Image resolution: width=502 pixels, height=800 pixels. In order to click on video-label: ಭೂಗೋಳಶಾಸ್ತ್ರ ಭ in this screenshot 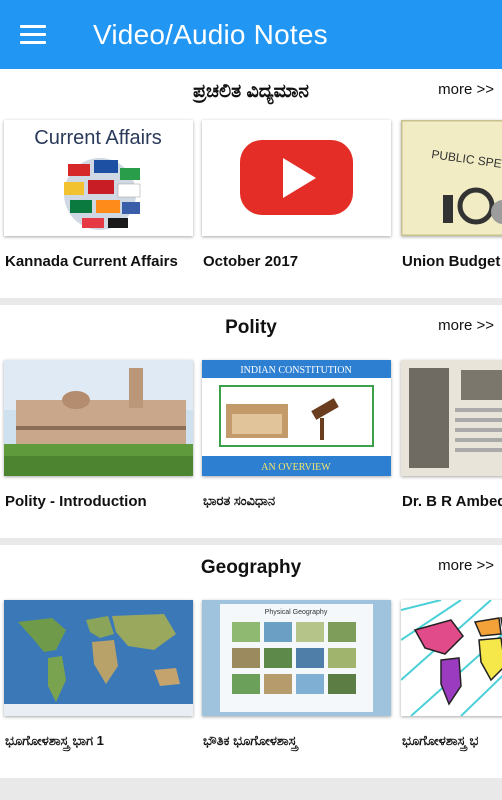, I will do `click(440, 740)`.